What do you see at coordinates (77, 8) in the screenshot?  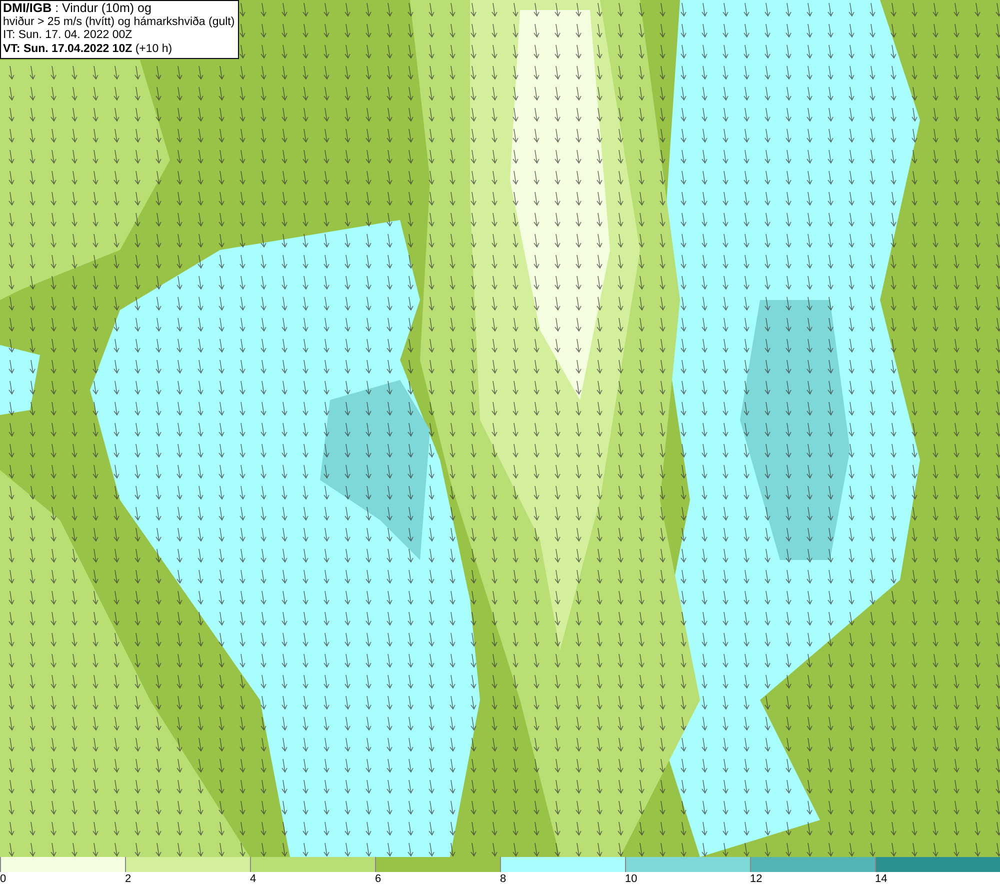 I see `title-line: DMI/IGB : Vindur (10m) og` at bounding box center [77, 8].